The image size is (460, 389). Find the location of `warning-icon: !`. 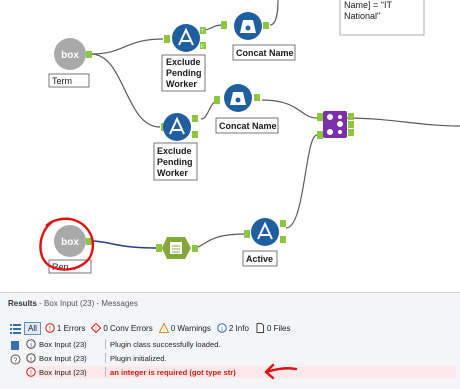

warning-icon: ! is located at coordinates (163, 328).